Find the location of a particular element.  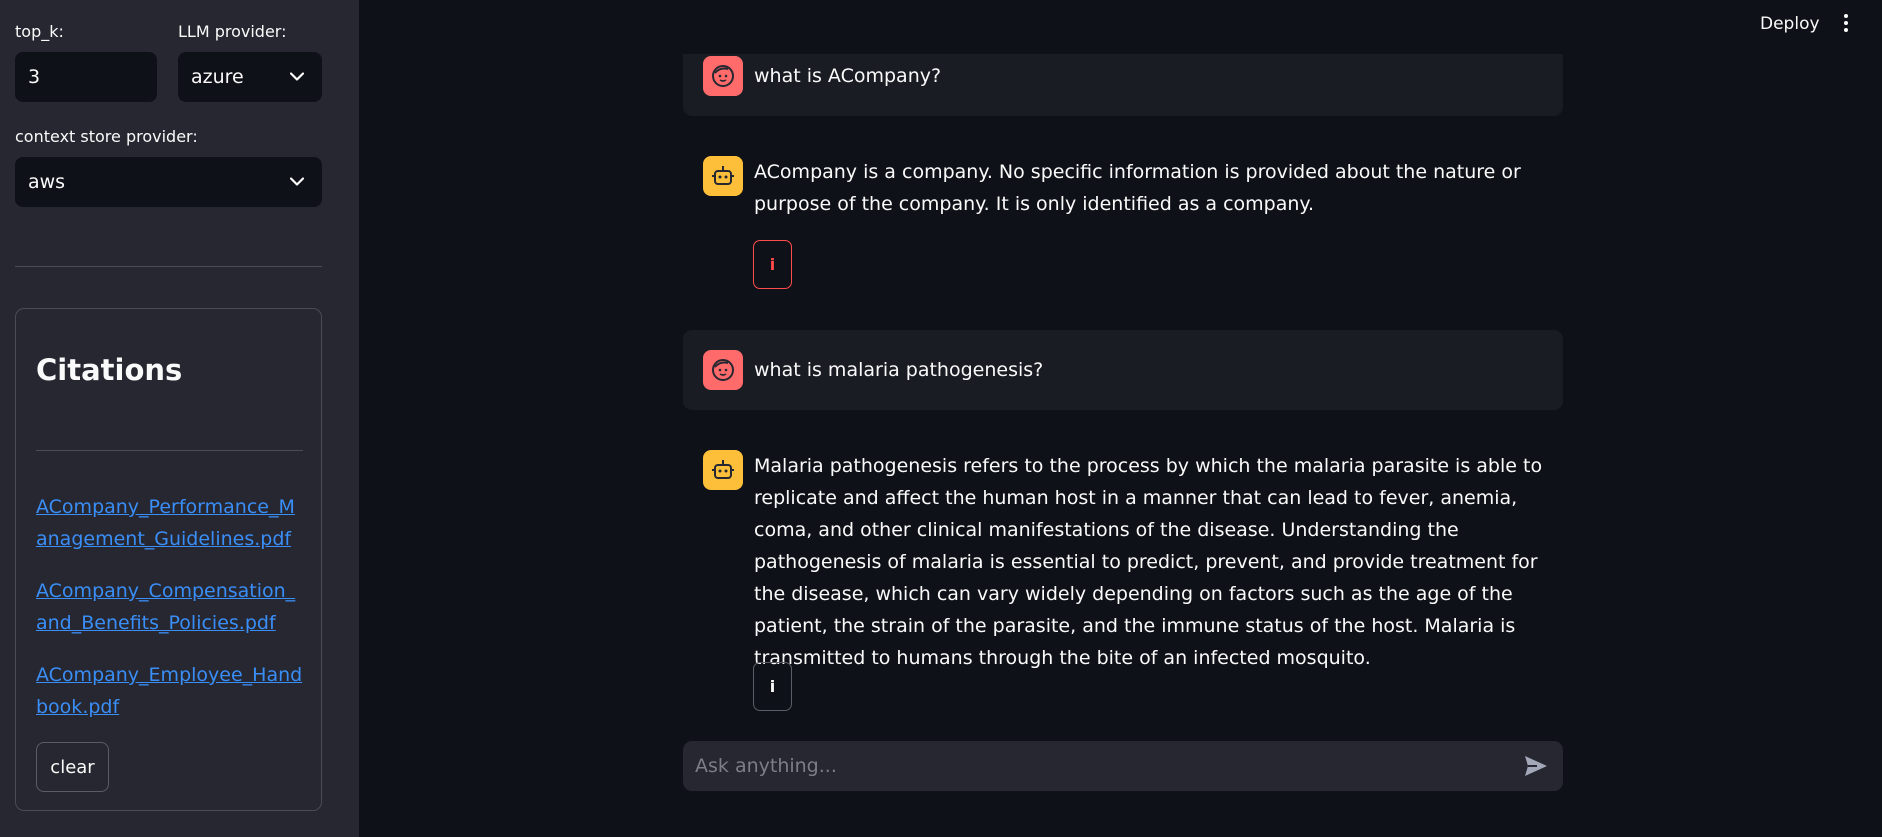

send-icon is located at coordinates (1536, 766).